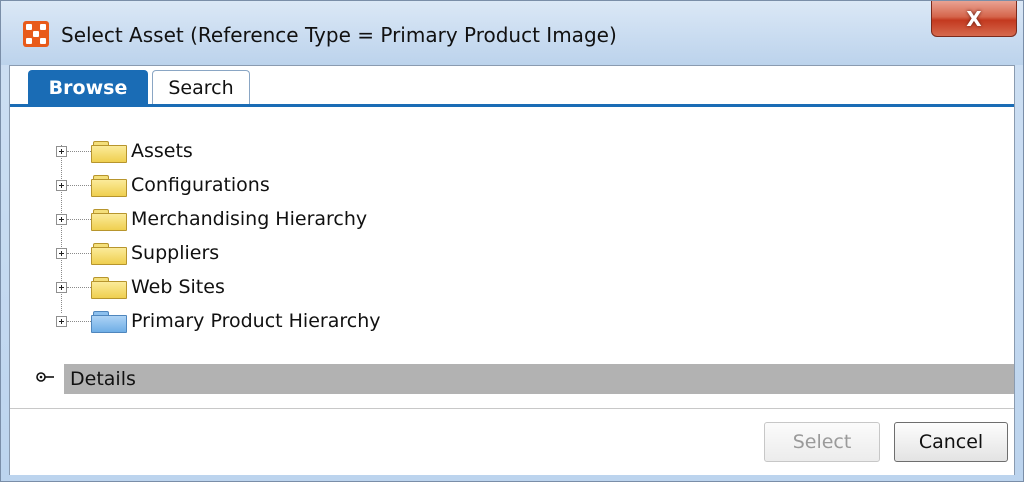 The height and width of the screenshot is (482, 1024). Describe the element at coordinates (539, 379) in the screenshot. I see `details-header: Details` at that location.